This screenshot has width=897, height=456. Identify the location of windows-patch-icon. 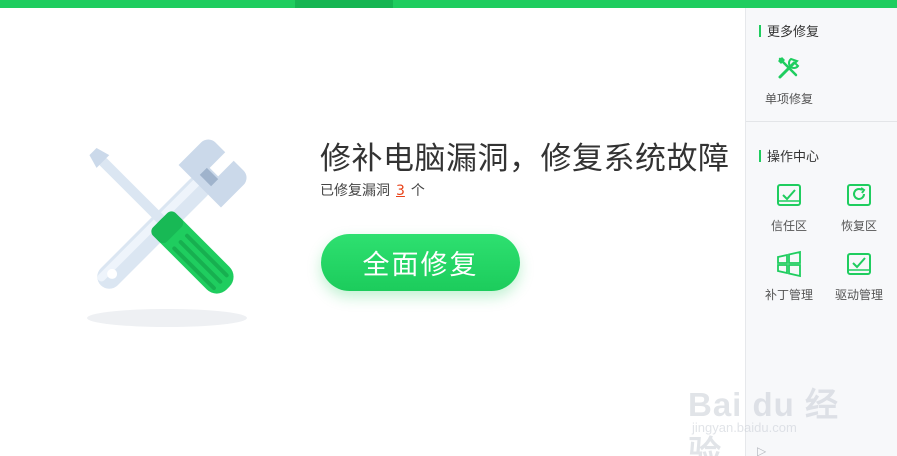
(789, 264).